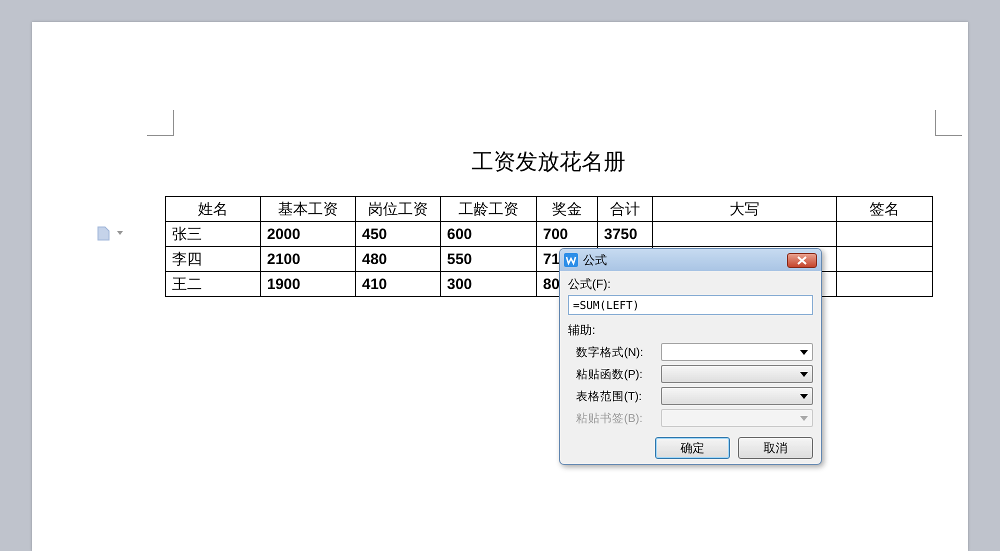 The width and height of the screenshot is (1000, 551). I want to click on field-label: 数字格式(N):, so click(610, 352).